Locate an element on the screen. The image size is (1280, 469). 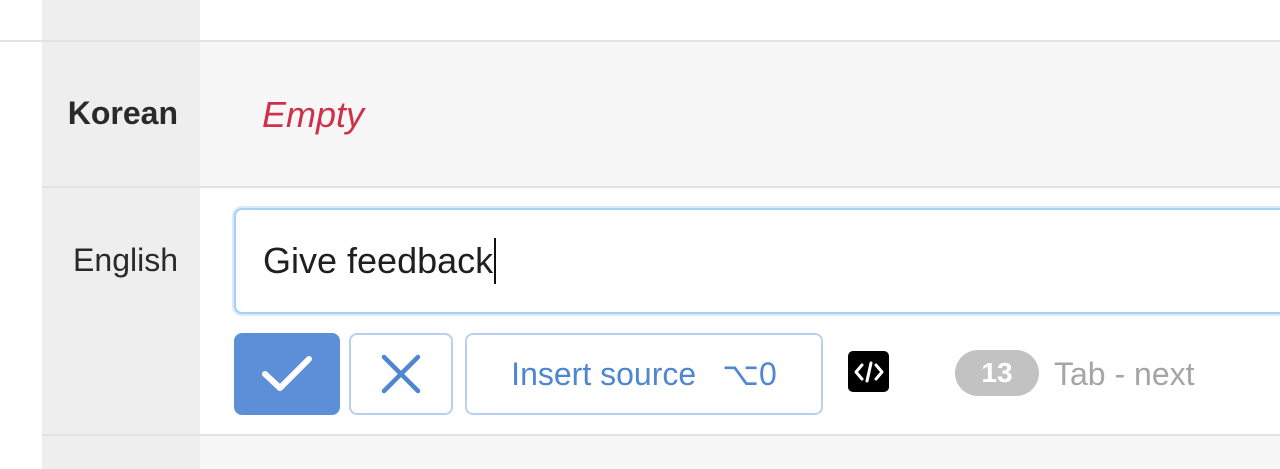
language-label-korean: Korean is located at coordinates (122, 113).